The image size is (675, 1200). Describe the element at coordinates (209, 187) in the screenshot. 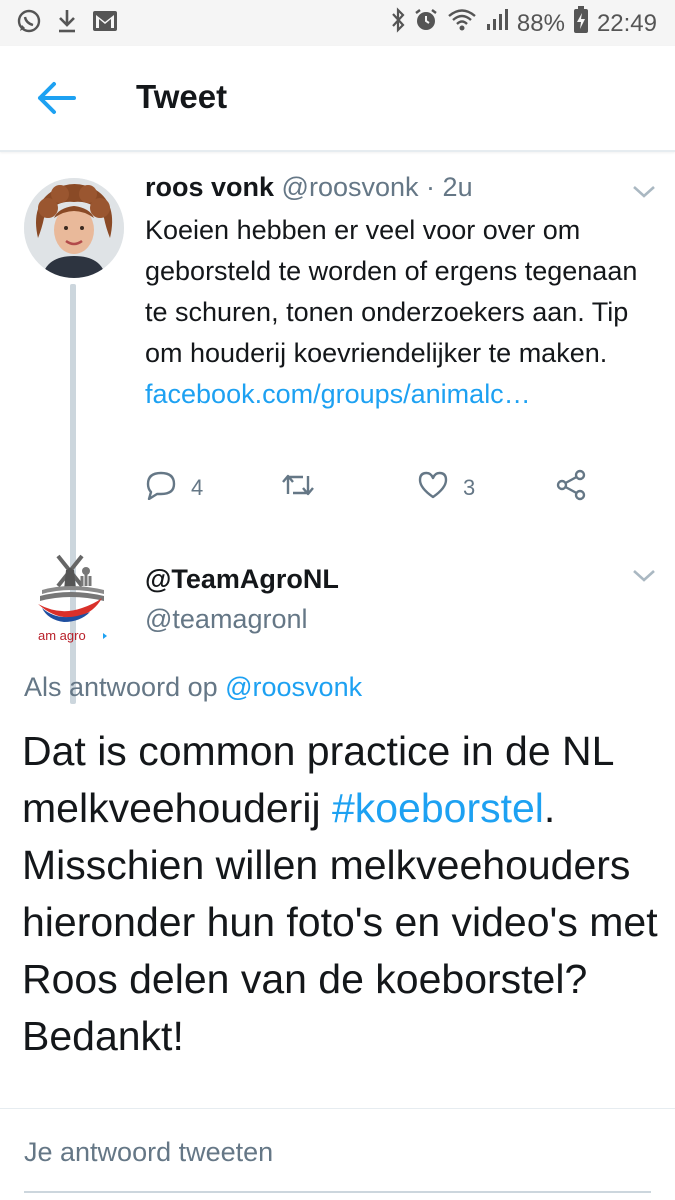

I see `author-name: roos vonk` at that location.